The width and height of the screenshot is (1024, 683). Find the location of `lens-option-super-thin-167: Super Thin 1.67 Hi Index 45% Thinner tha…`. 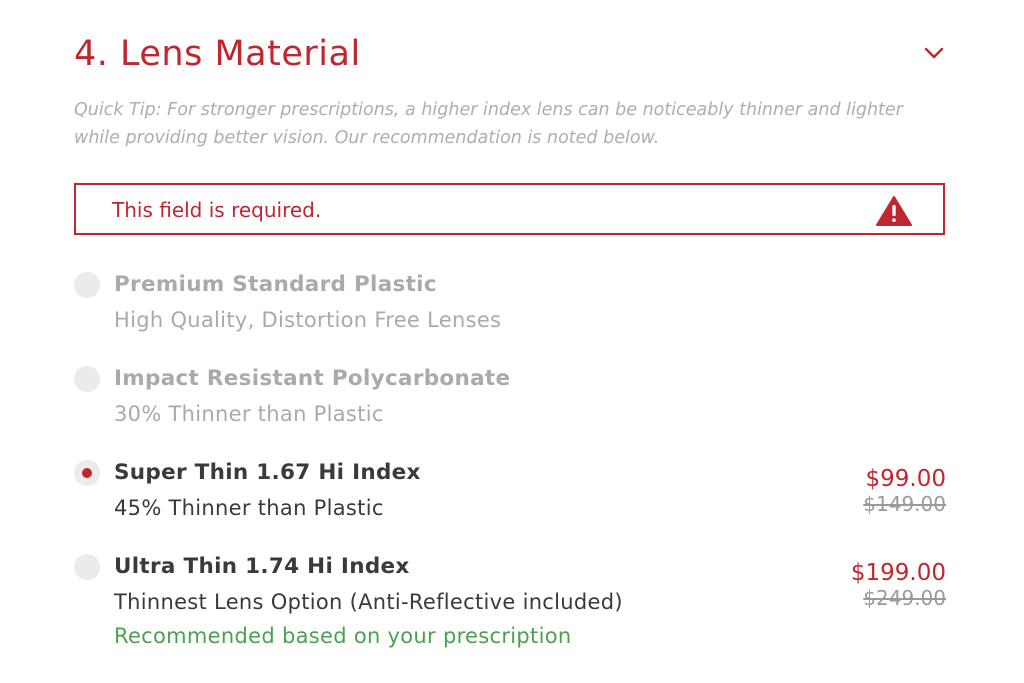

lens-option-super-thin-167: Super Thin 1.67 Hi Index 45% Thinner tha… is located at coordinates (510, 494).